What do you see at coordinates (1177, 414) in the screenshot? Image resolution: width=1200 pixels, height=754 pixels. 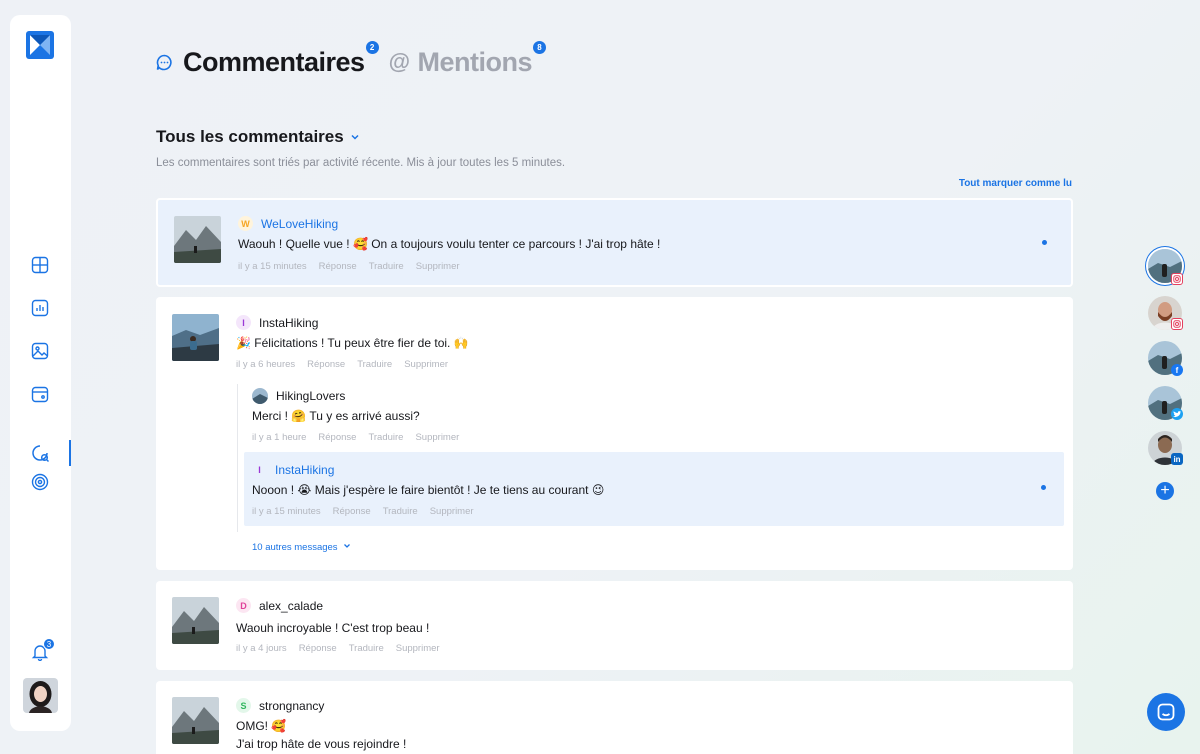 I see `twitter-icon` at bounding box center [1177, 414].